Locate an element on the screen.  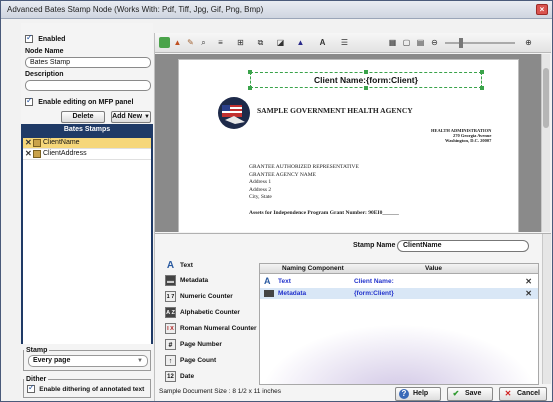
help-button: ? Help is located at coordinates (418, 394).